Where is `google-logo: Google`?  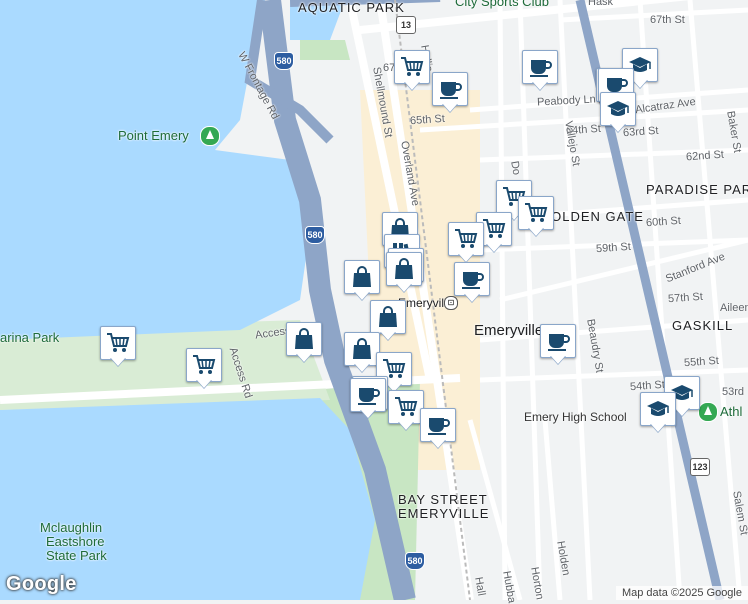 google-logo: Google is located at coordinates (41, 584).